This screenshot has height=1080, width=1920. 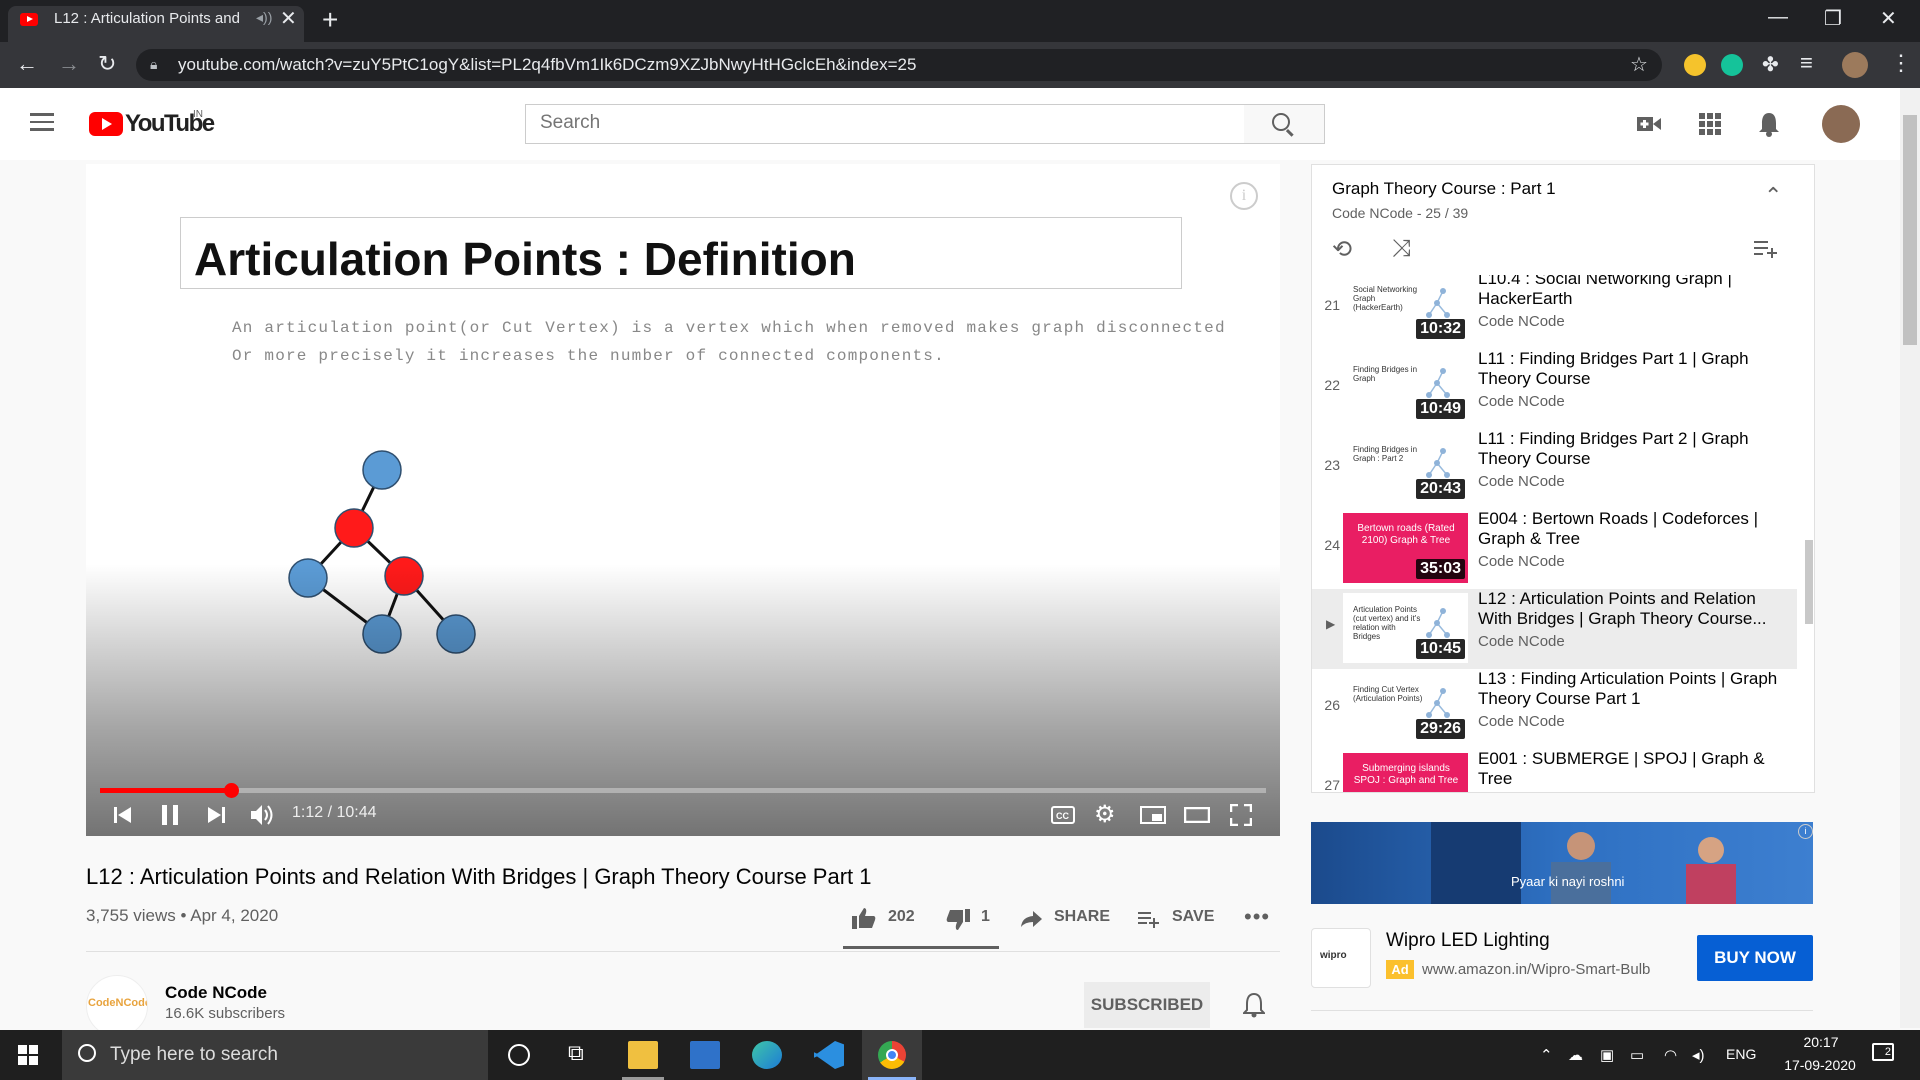 What do you see at coordinates (1855, 65) in the screenshot?
I see `profile-avatar` at bounding box center [1855, 65].